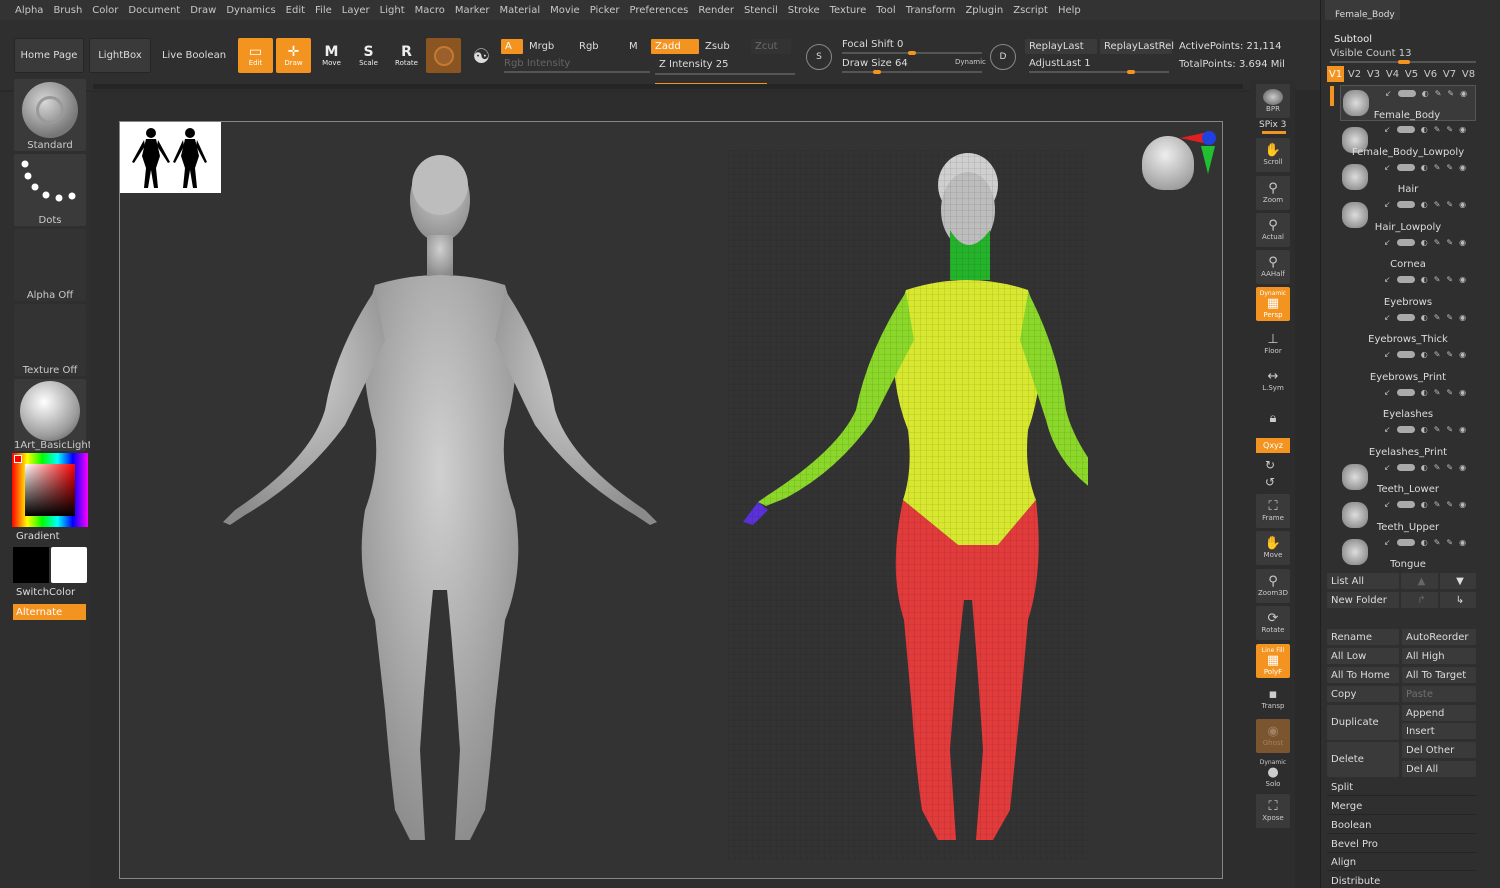 The width and height of the screenshot is (1500, 888). What do you see at coordinates (250, 10) in the screenshot?
I see `menu-dynamics: Dynamics` at bounding box center [250, 10].